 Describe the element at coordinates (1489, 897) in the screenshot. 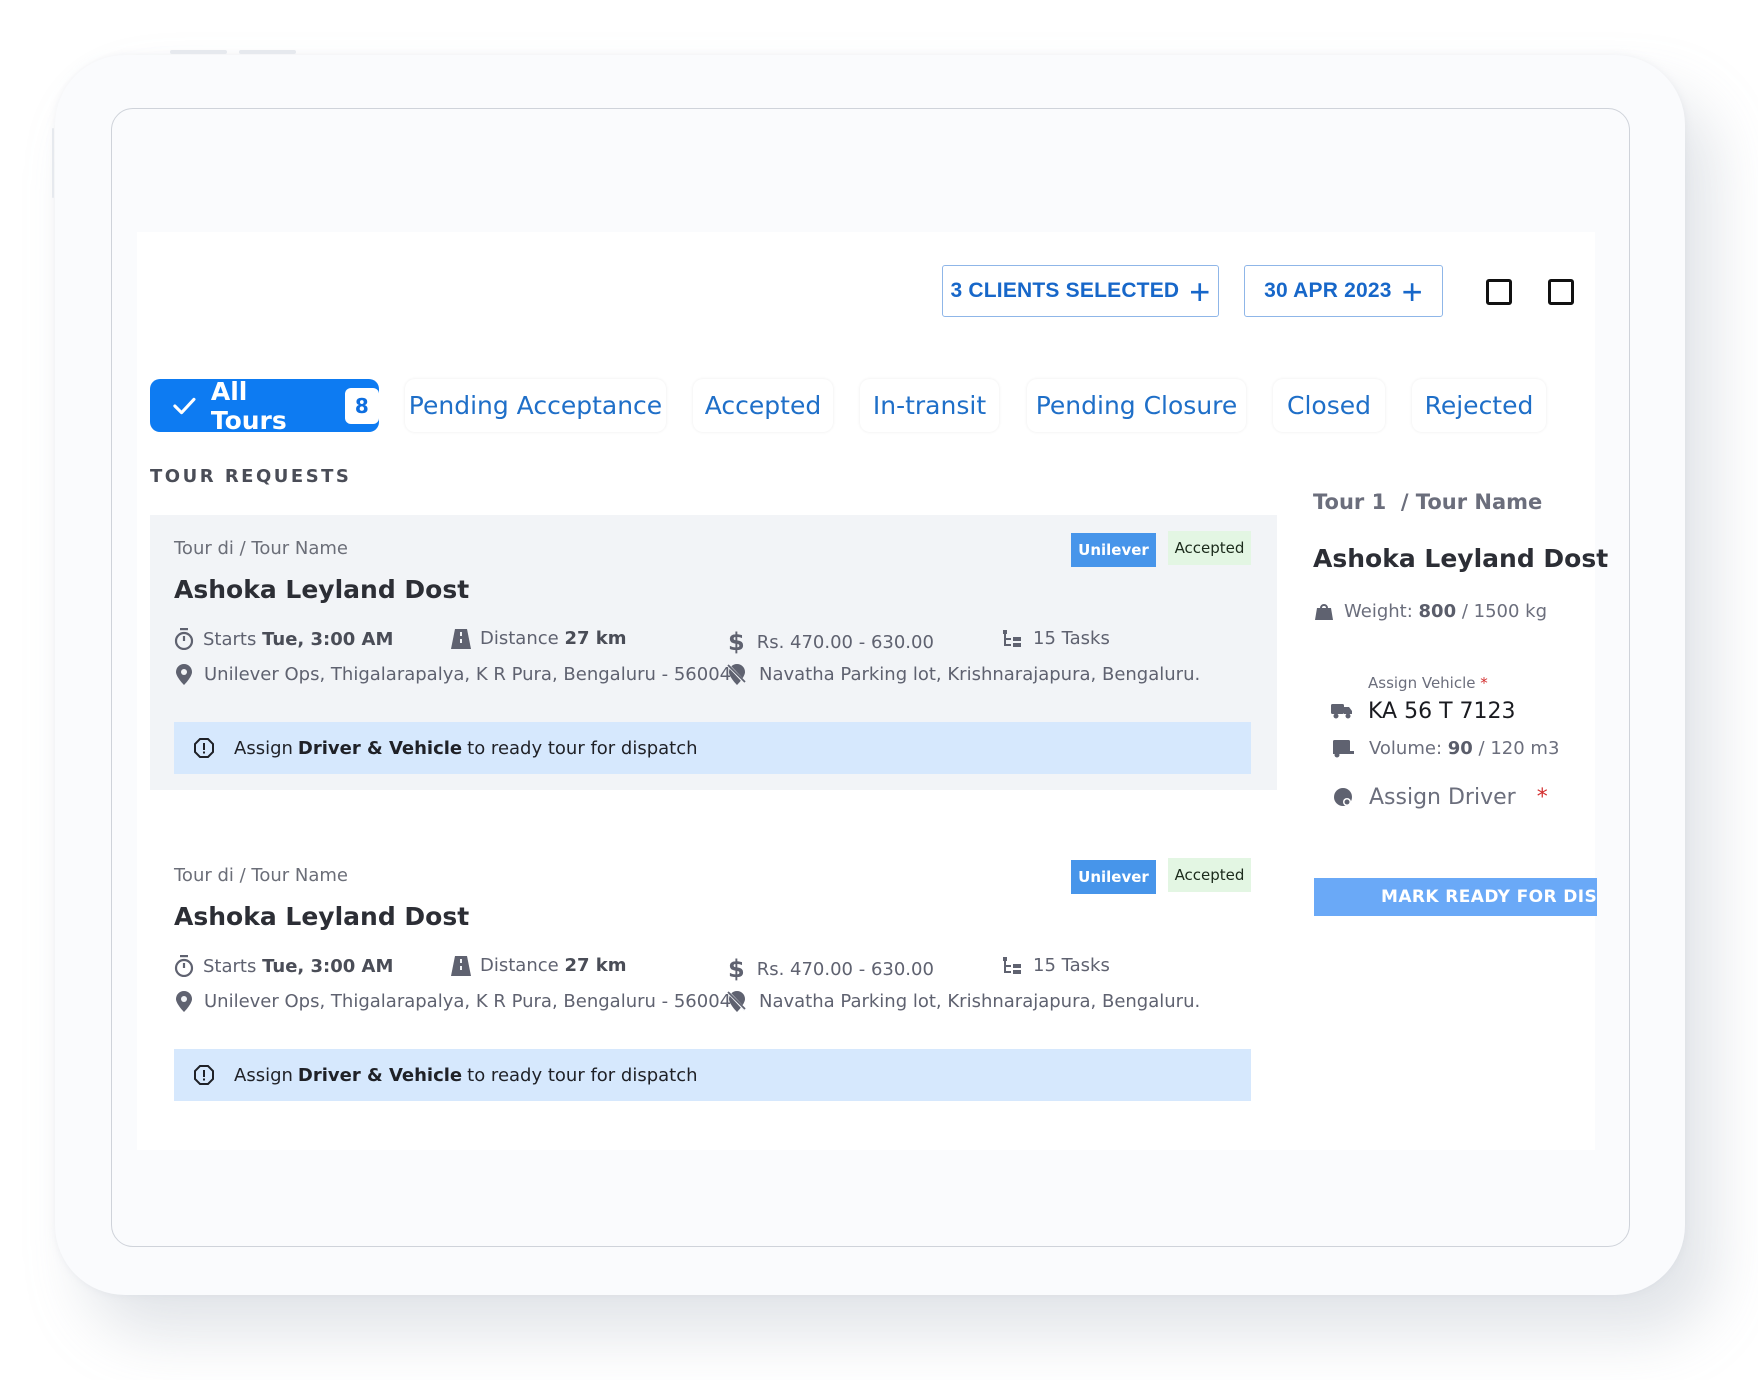

I see `dispatch-button-label: MARK READY FOR DISPATCH` at that location.